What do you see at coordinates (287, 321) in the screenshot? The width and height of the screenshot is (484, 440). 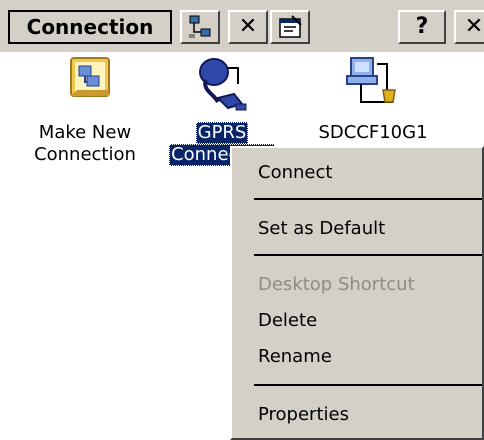 I see `menu-item-delete: Delete` at bounding box center [287, 321].